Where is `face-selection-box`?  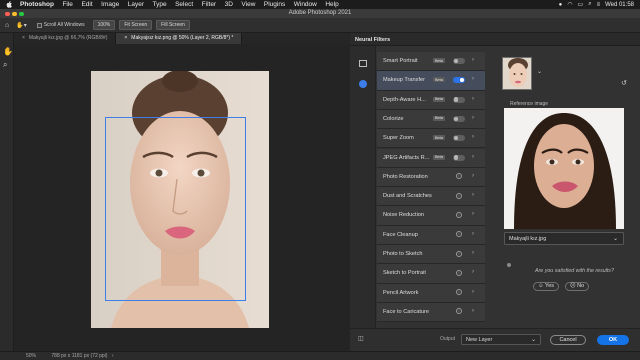 face-selection-box is located at coordinates (175, 209).